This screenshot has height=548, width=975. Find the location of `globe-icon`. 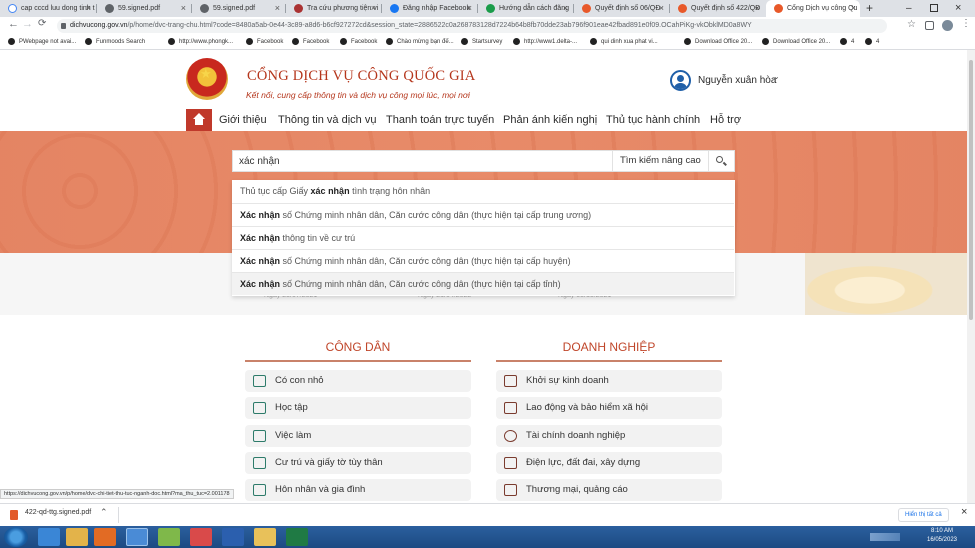

globe-icon is located at coordinates (204, 8).